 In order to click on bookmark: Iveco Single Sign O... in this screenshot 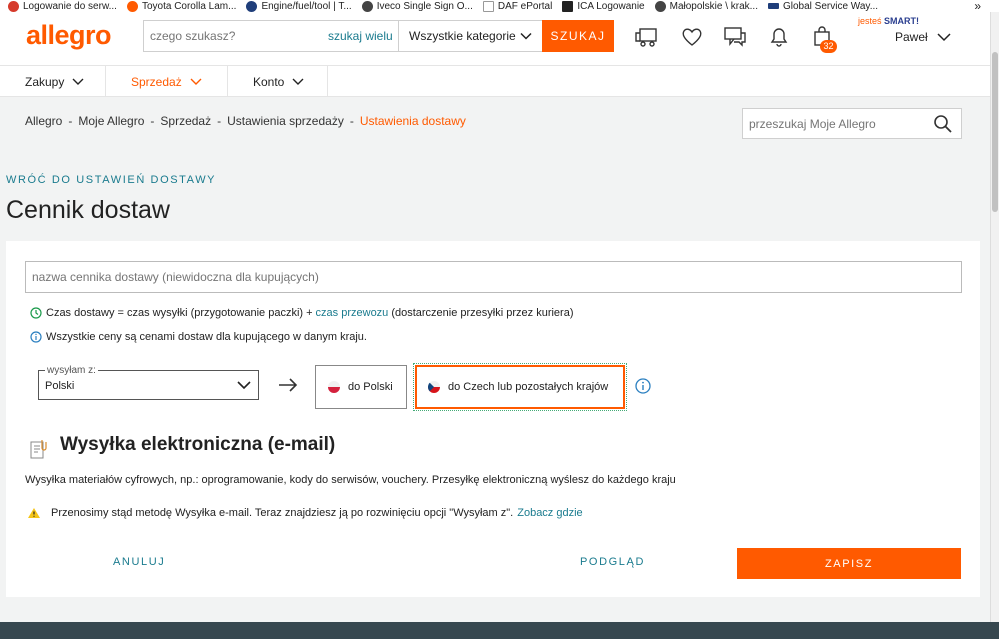, I will do `click(417, 6)`.